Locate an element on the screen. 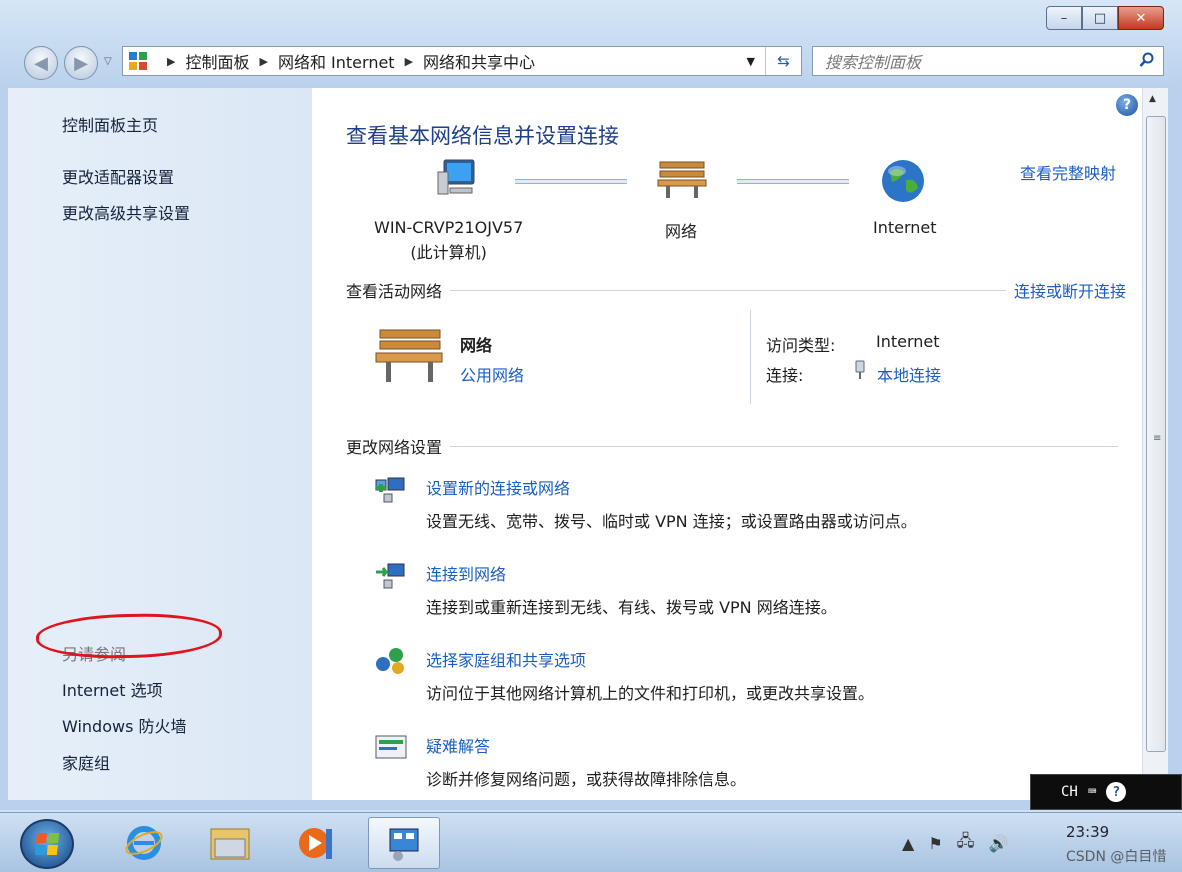 The height and width of the screenshot is (872, 1182). refresh-icon: ⇆ is located at coordinates (783, 61).